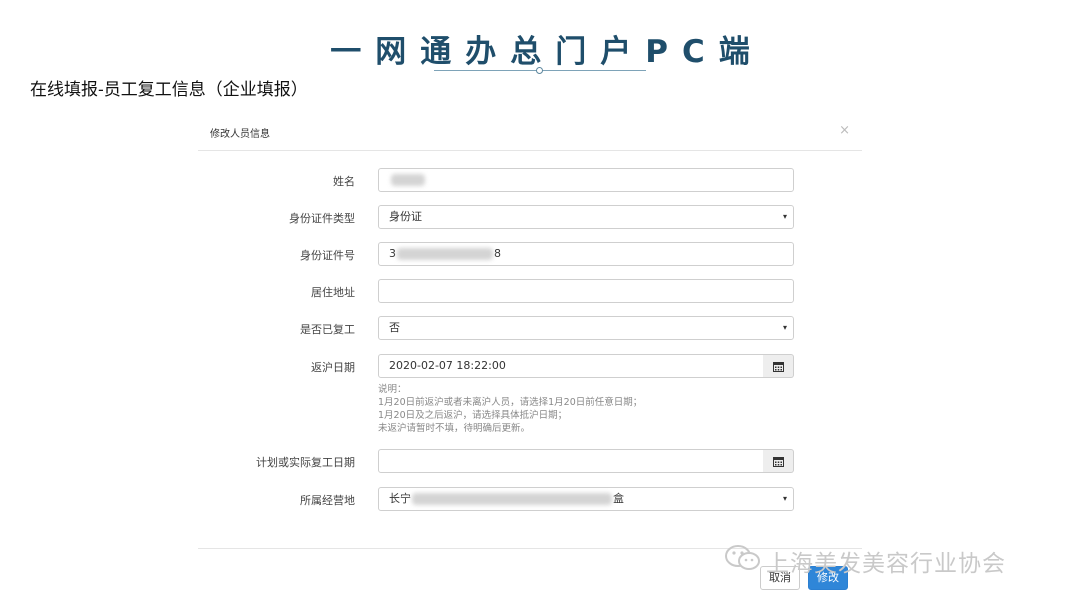 This screenshot has width=1080, height=608. What do you see at coordinates (327, 255) in the screenshot?
I see `id-number-label: 身份证件号` at bounding box center [327, 255].